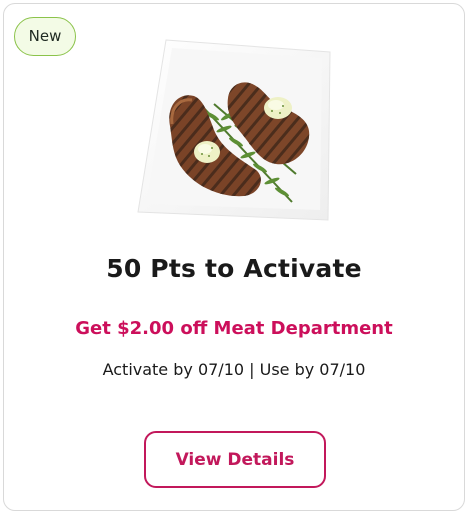 This screenshot has height=516, width=470. Describe the element at coordinates (234, 328) in the screenshot. I see `offer-text: Get $2.00 off Meat Department` at that location.